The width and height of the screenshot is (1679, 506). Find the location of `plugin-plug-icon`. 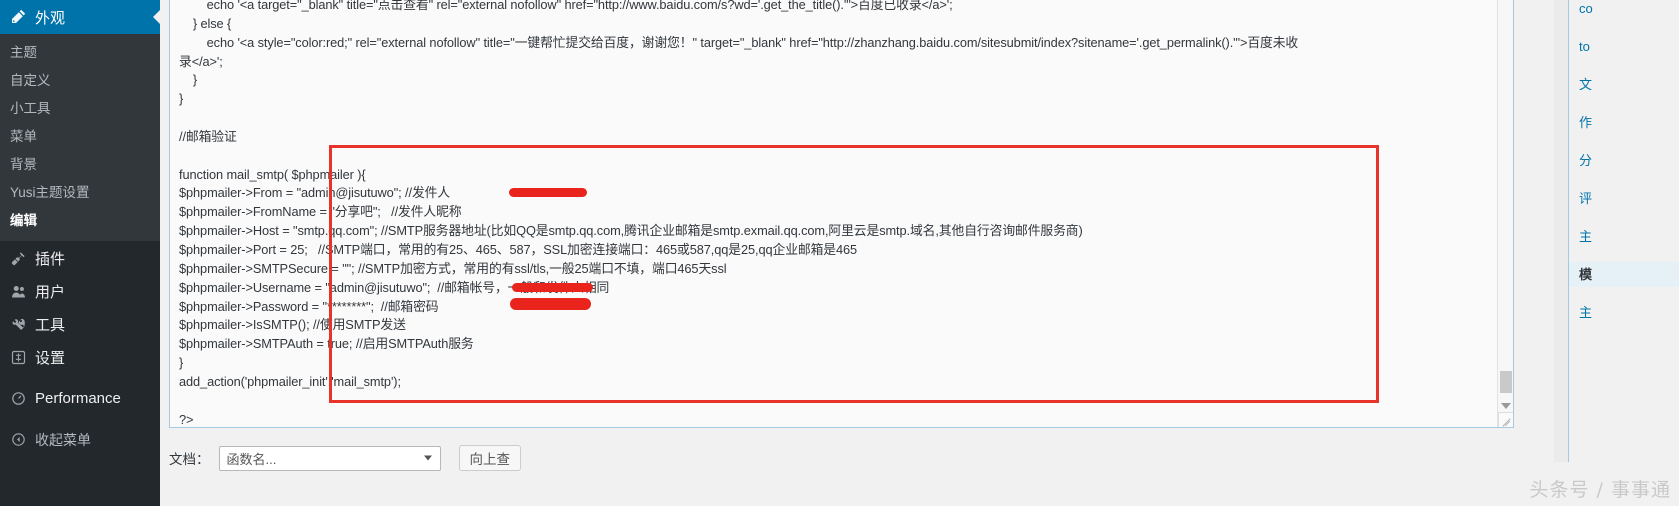

plugin-plug-icon is located at coordinates (18, 259).